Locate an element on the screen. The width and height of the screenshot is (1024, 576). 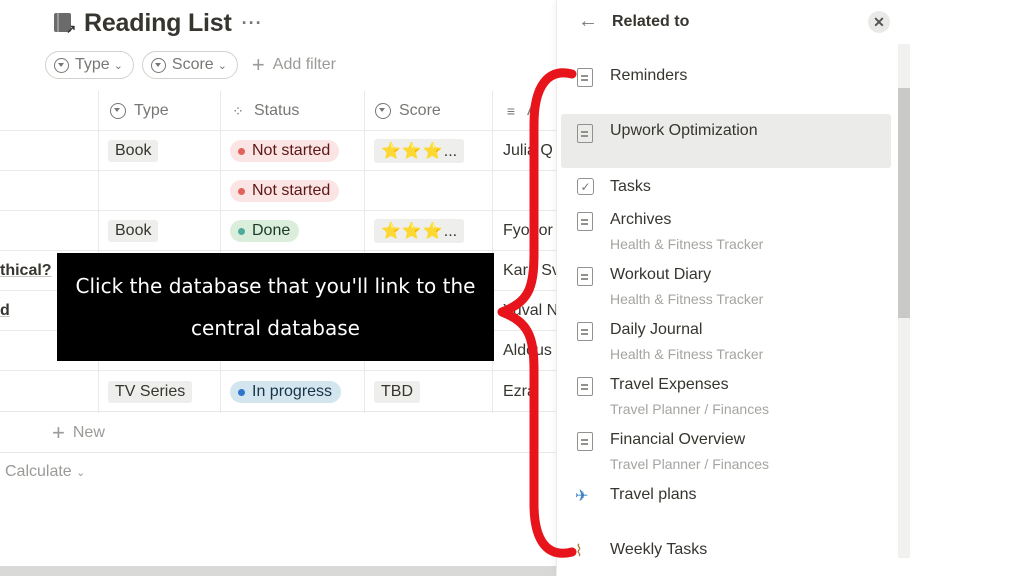
title-row: ↗ Reading List ··· is located at coordinates (157, 23).